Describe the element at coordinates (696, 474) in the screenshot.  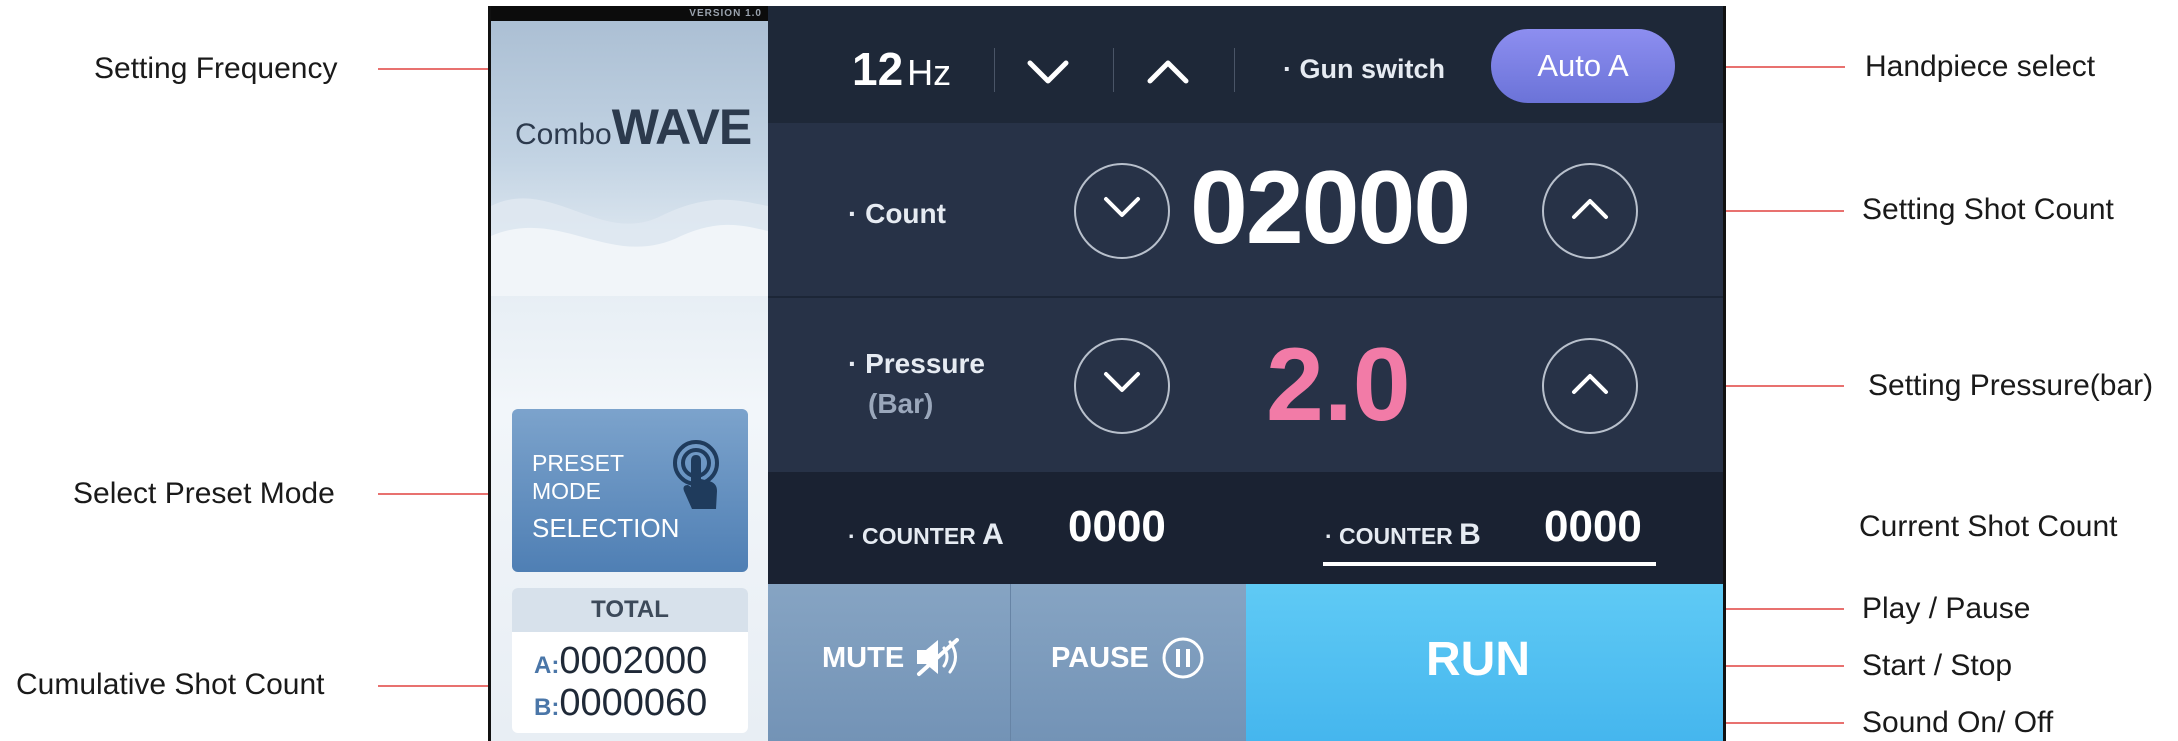
I see `touch-hand-icon` at that location.